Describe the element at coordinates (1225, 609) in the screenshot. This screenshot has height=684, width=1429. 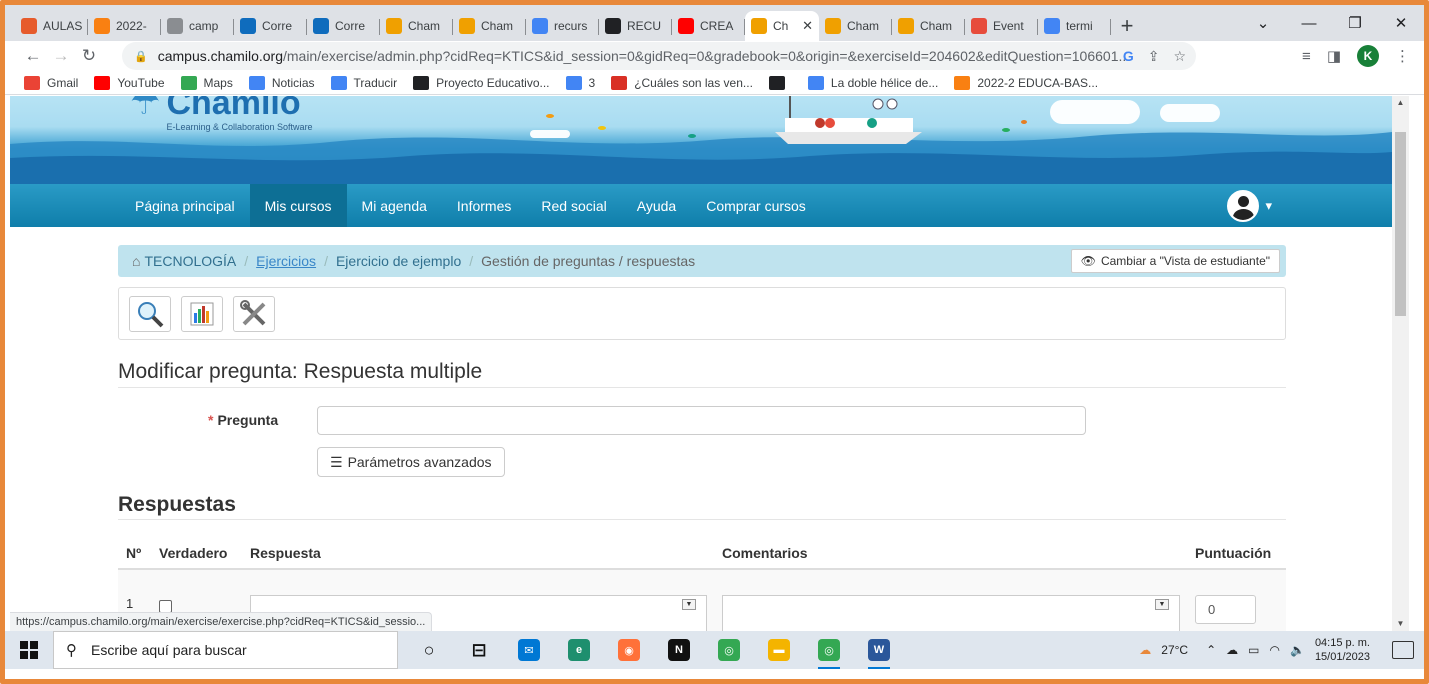
I see `score-input: 0` at that location.